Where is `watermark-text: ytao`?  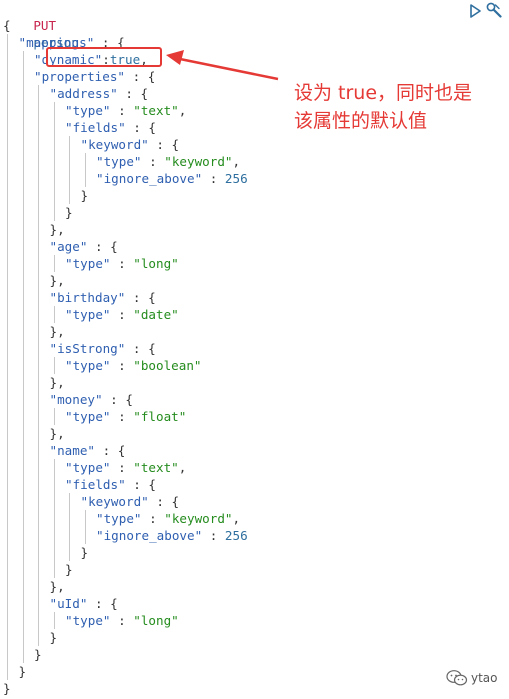 watermark-text: ytao is located at coordinates (484, 678).